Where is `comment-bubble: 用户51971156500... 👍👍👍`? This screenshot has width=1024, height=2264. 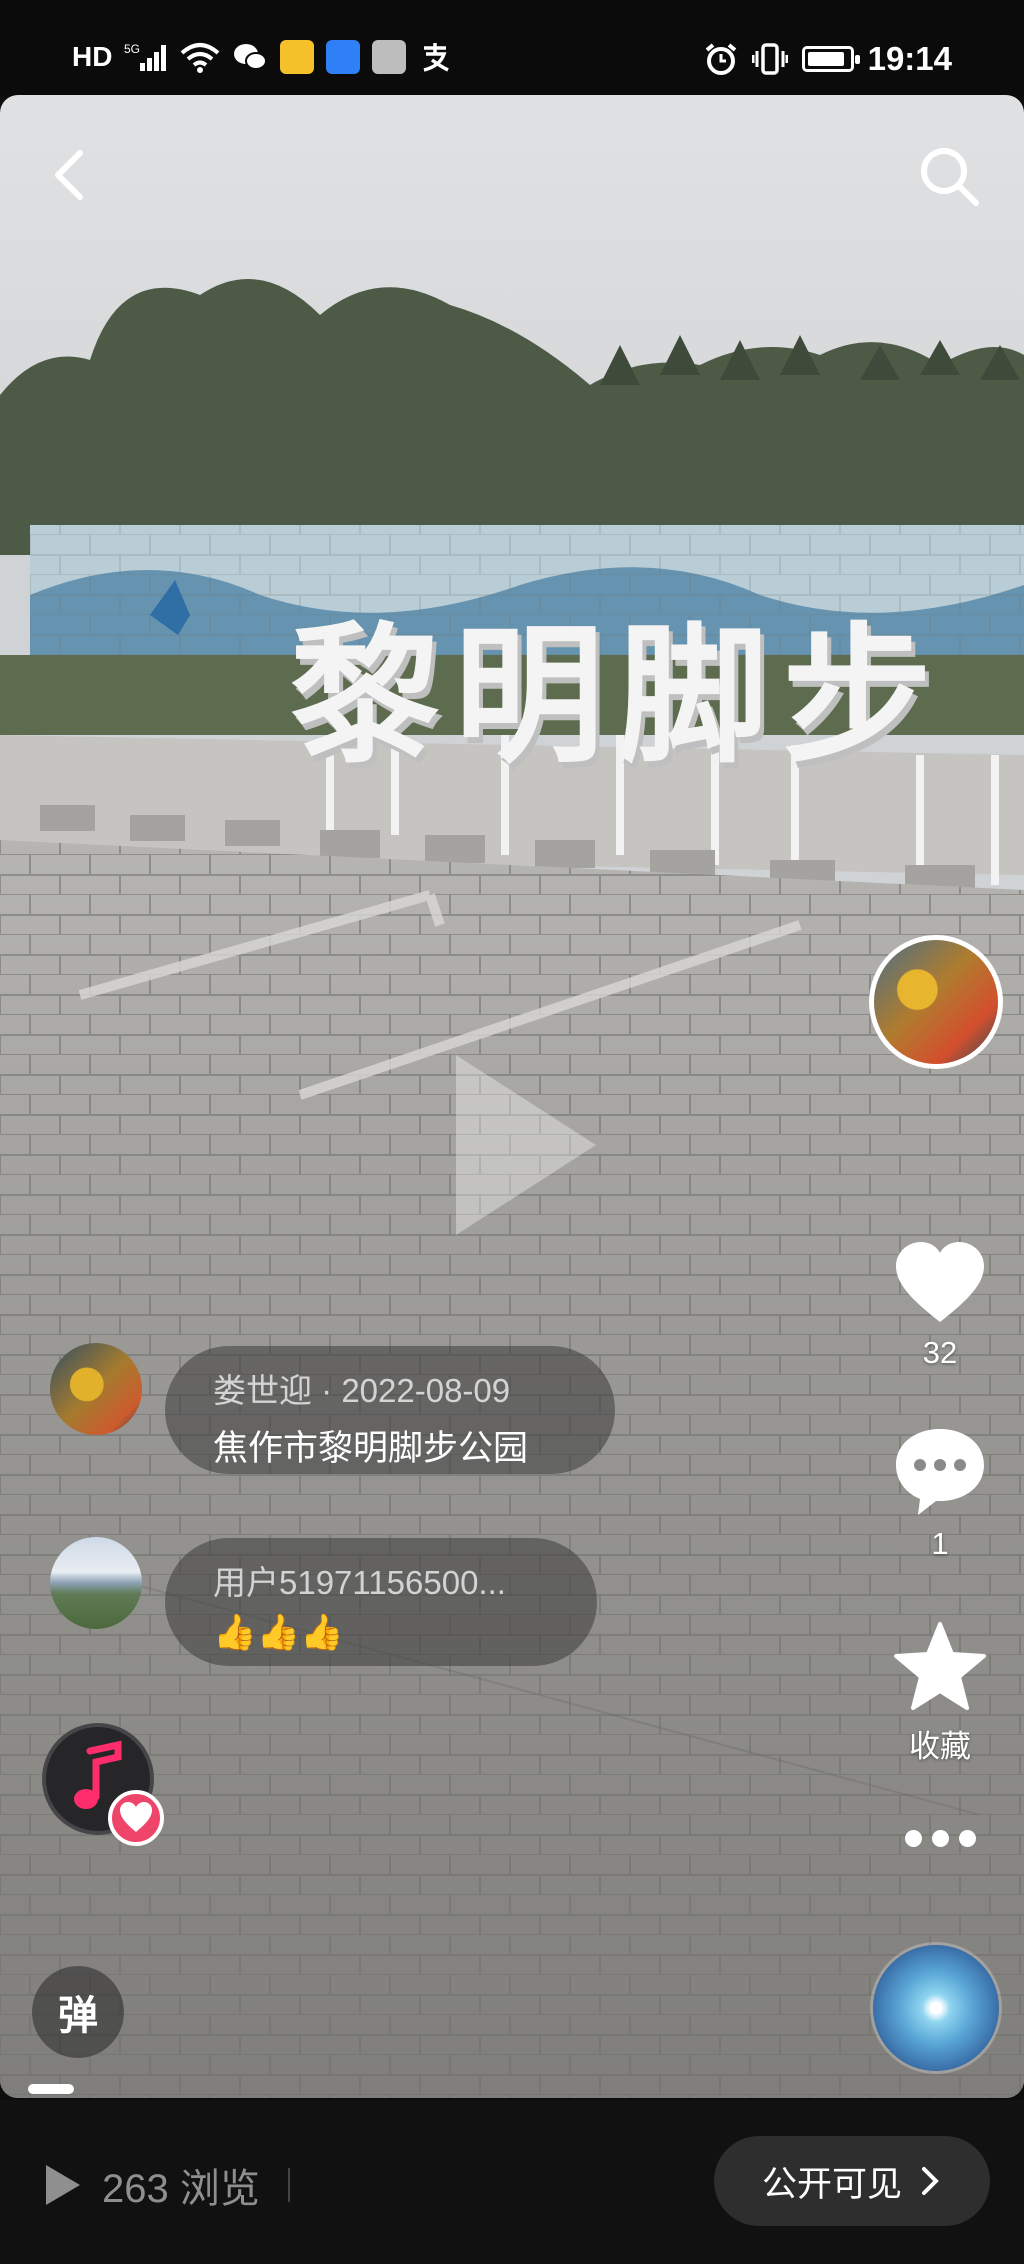 comment-bubble: 用户51971156500... 👍👍👍 is located at coordinates (381, 1602).